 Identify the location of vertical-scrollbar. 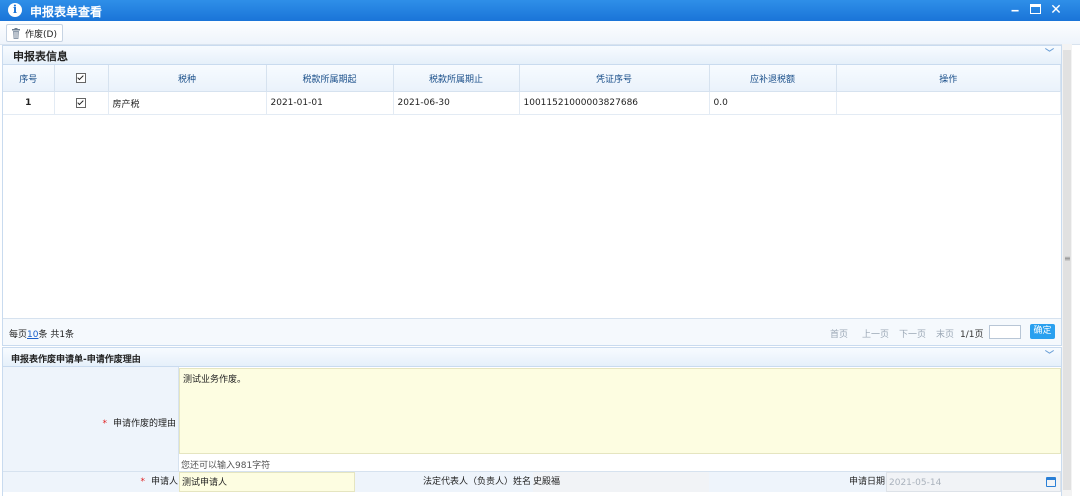
(1067, 270).